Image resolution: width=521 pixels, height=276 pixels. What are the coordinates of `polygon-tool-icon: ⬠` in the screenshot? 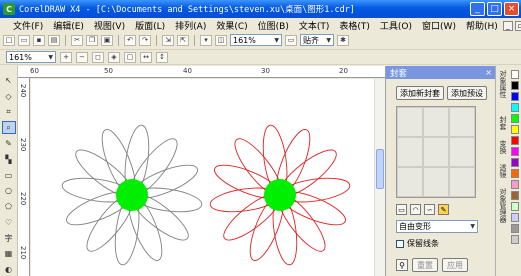 It's located at (9, 206).